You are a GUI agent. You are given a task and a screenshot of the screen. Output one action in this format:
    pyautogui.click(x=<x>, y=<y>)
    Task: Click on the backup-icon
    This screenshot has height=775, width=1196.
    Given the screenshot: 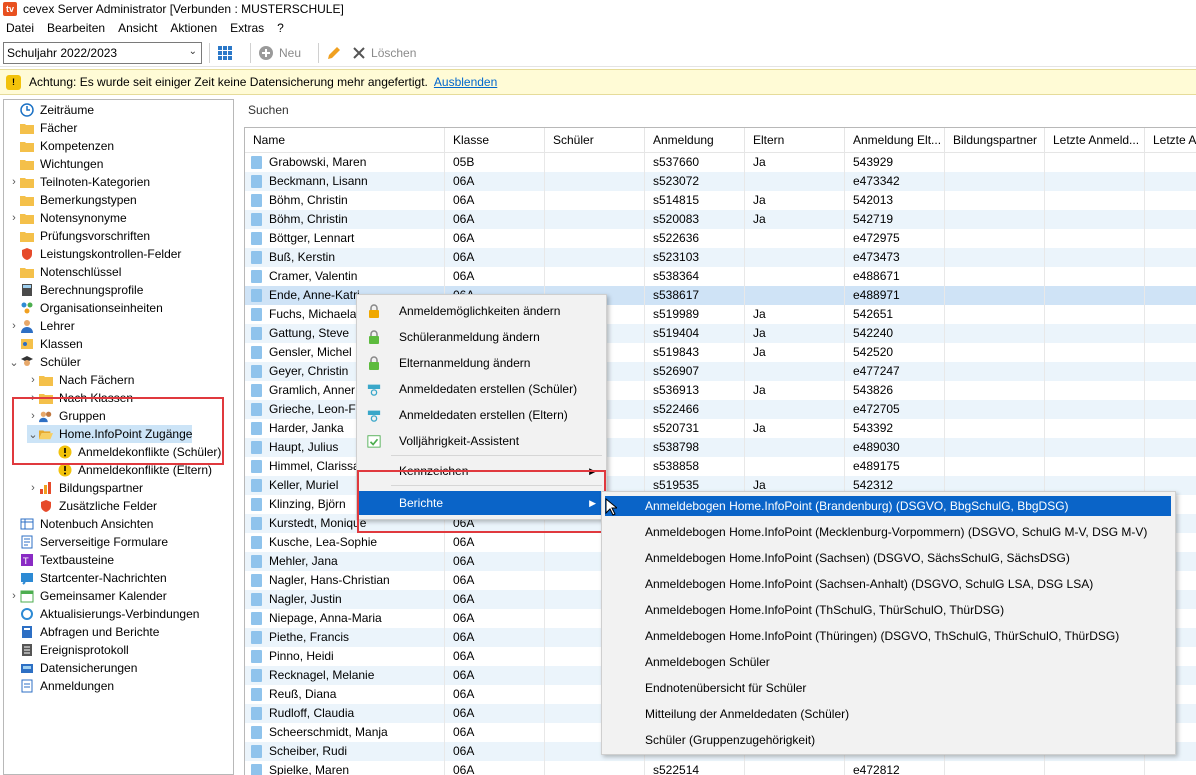 What is the action you would take?
    pyautogui.click(x=27, y=668)
    